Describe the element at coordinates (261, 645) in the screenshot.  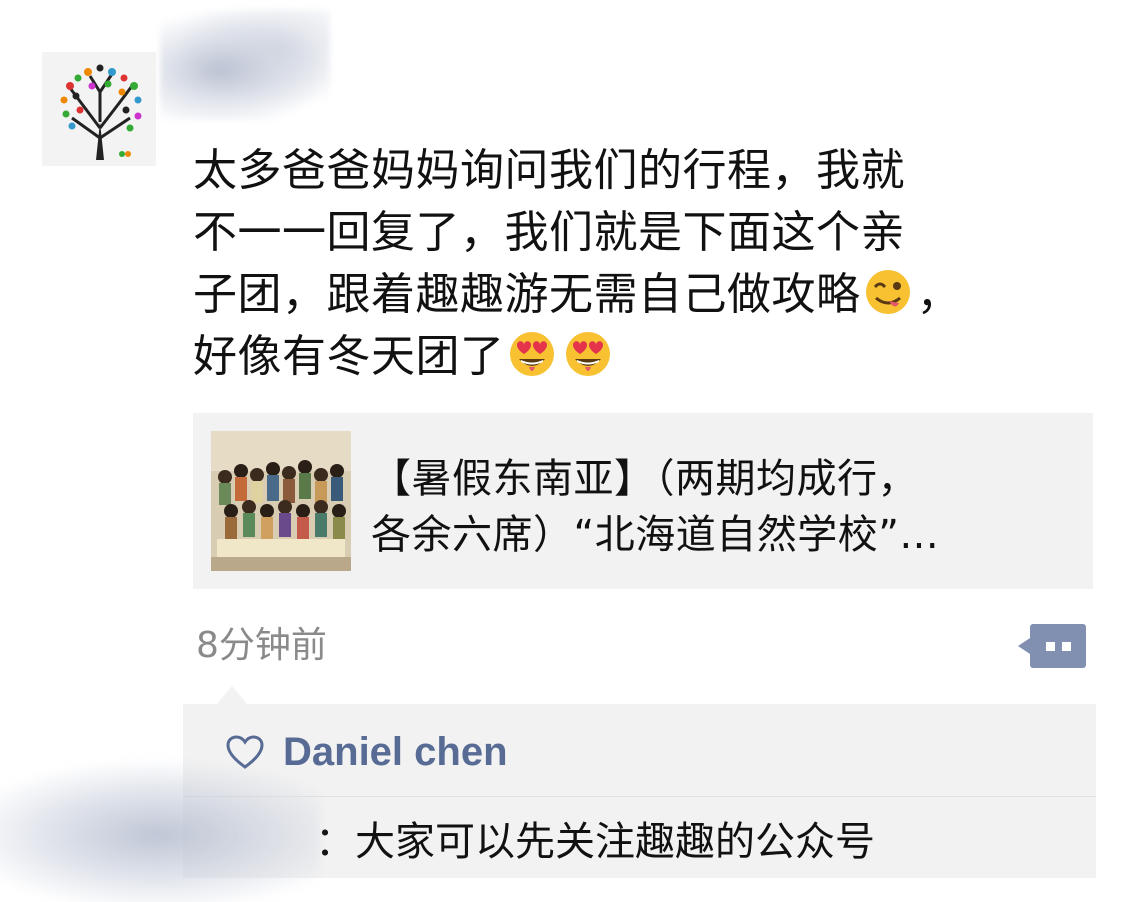
I see `post-timestamp: 8分钟前` at that location.